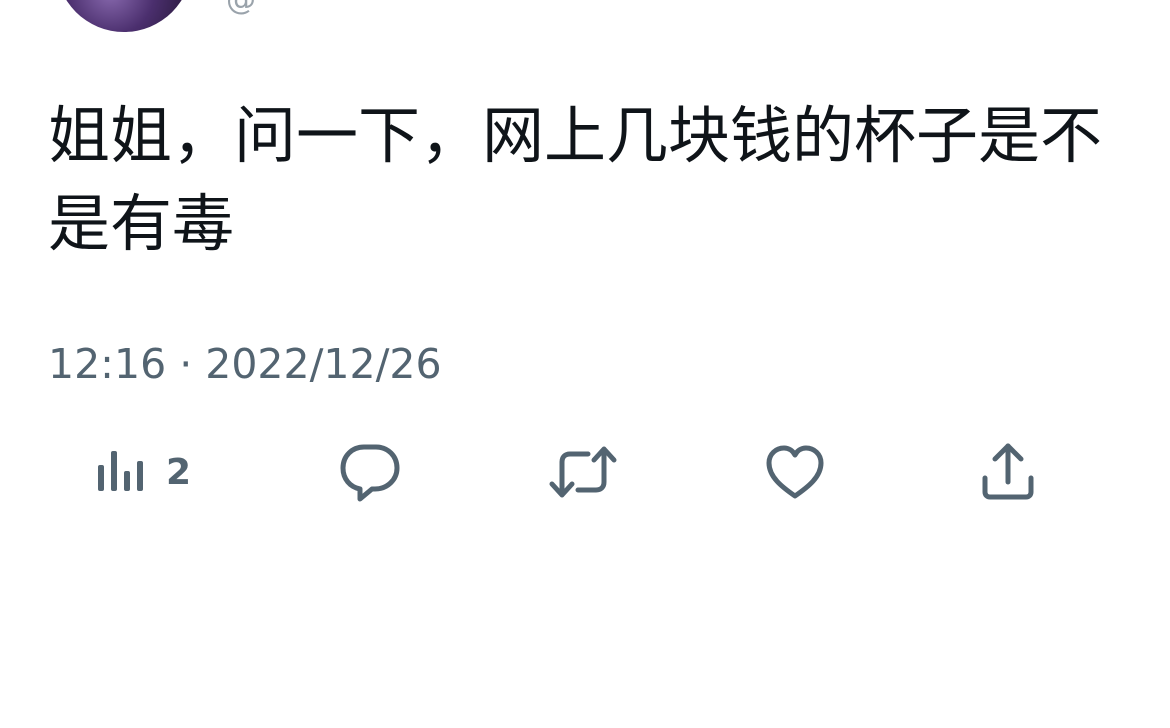 This screenshot has height=728, width=1170. Describe the element at coordinates (120, 471) in the screenshot. I see `bar-chart-icon` at that location.